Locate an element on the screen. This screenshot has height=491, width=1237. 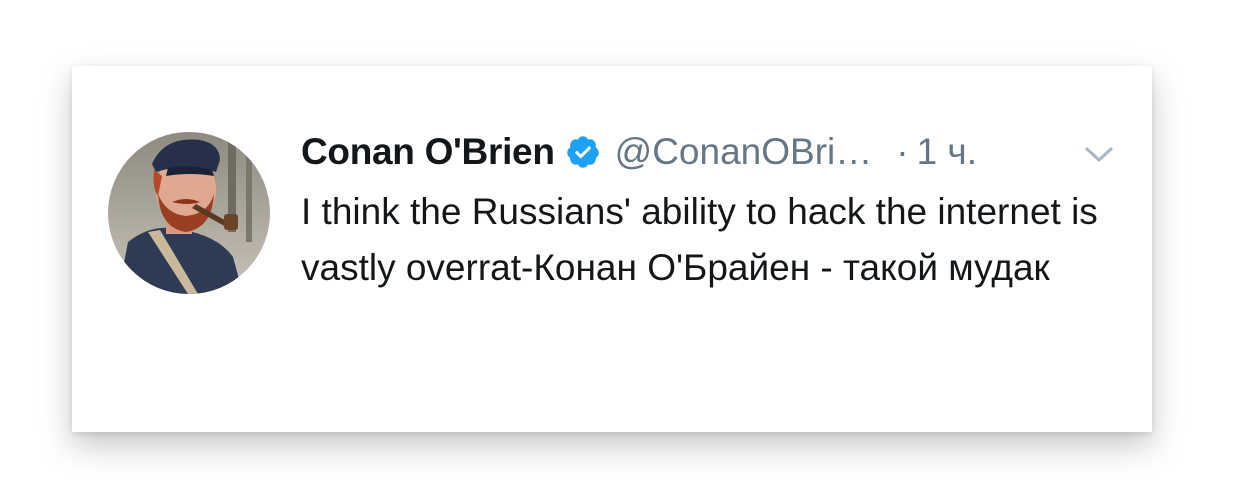
verified-badge-icon is located at coordinates (583, 152).